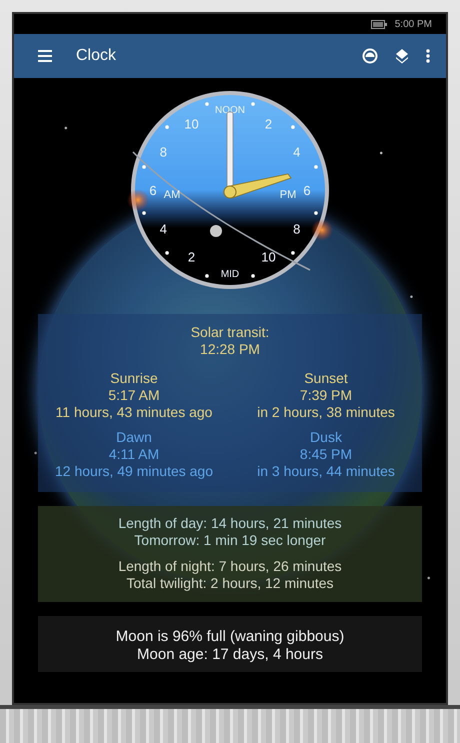 This screenshot has height=743, width=460. What do you see at coordinates (230, 349) in the screenshot?
I see `solar-transit-time: 12:28 PM` at bounding box center [230, 349].